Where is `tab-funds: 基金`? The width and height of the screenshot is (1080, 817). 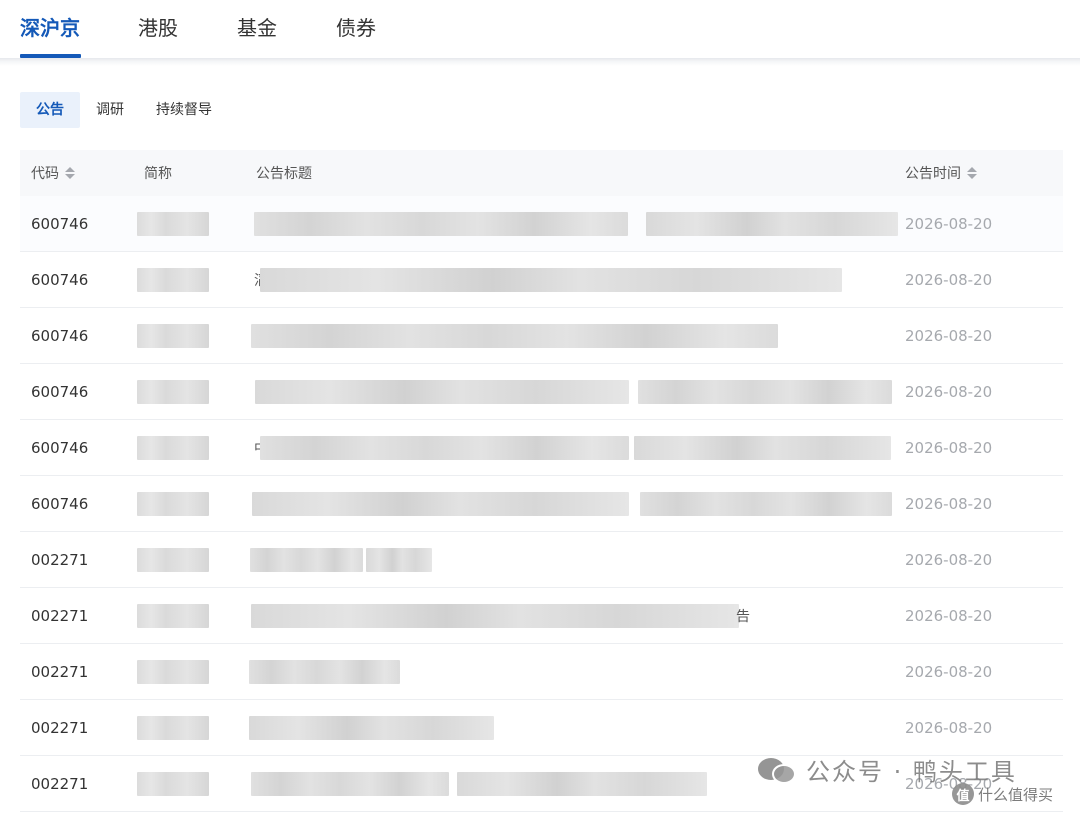
tab-funds: 基金 is located at coordinates (257, 29).